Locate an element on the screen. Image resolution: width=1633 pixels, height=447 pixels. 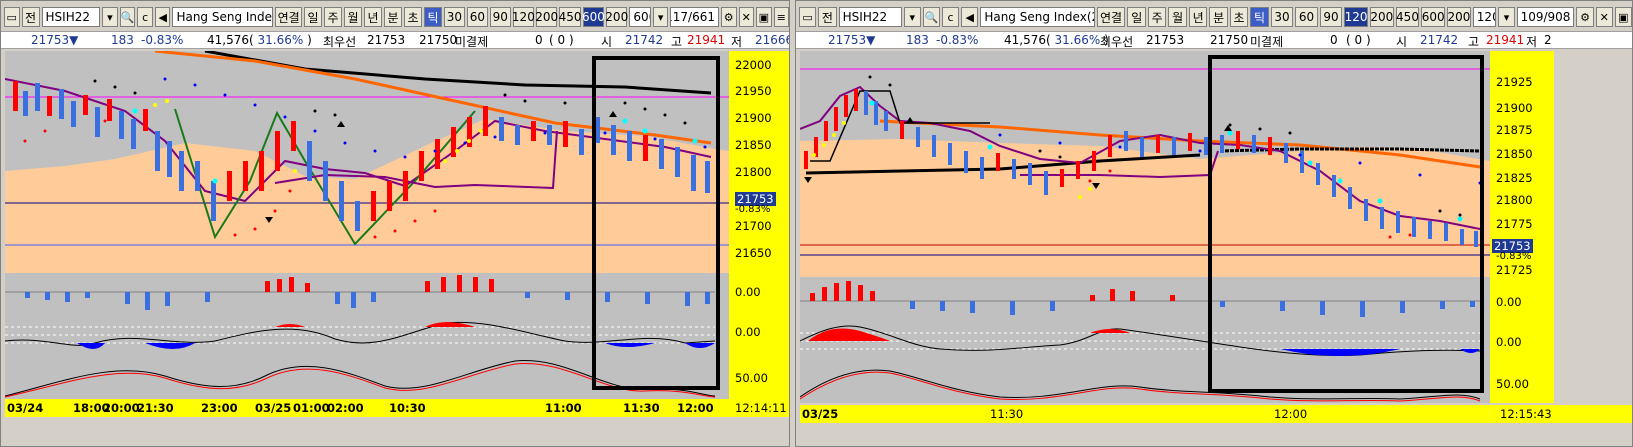
best-label: 최우선 is located at coordinates (340, 42).